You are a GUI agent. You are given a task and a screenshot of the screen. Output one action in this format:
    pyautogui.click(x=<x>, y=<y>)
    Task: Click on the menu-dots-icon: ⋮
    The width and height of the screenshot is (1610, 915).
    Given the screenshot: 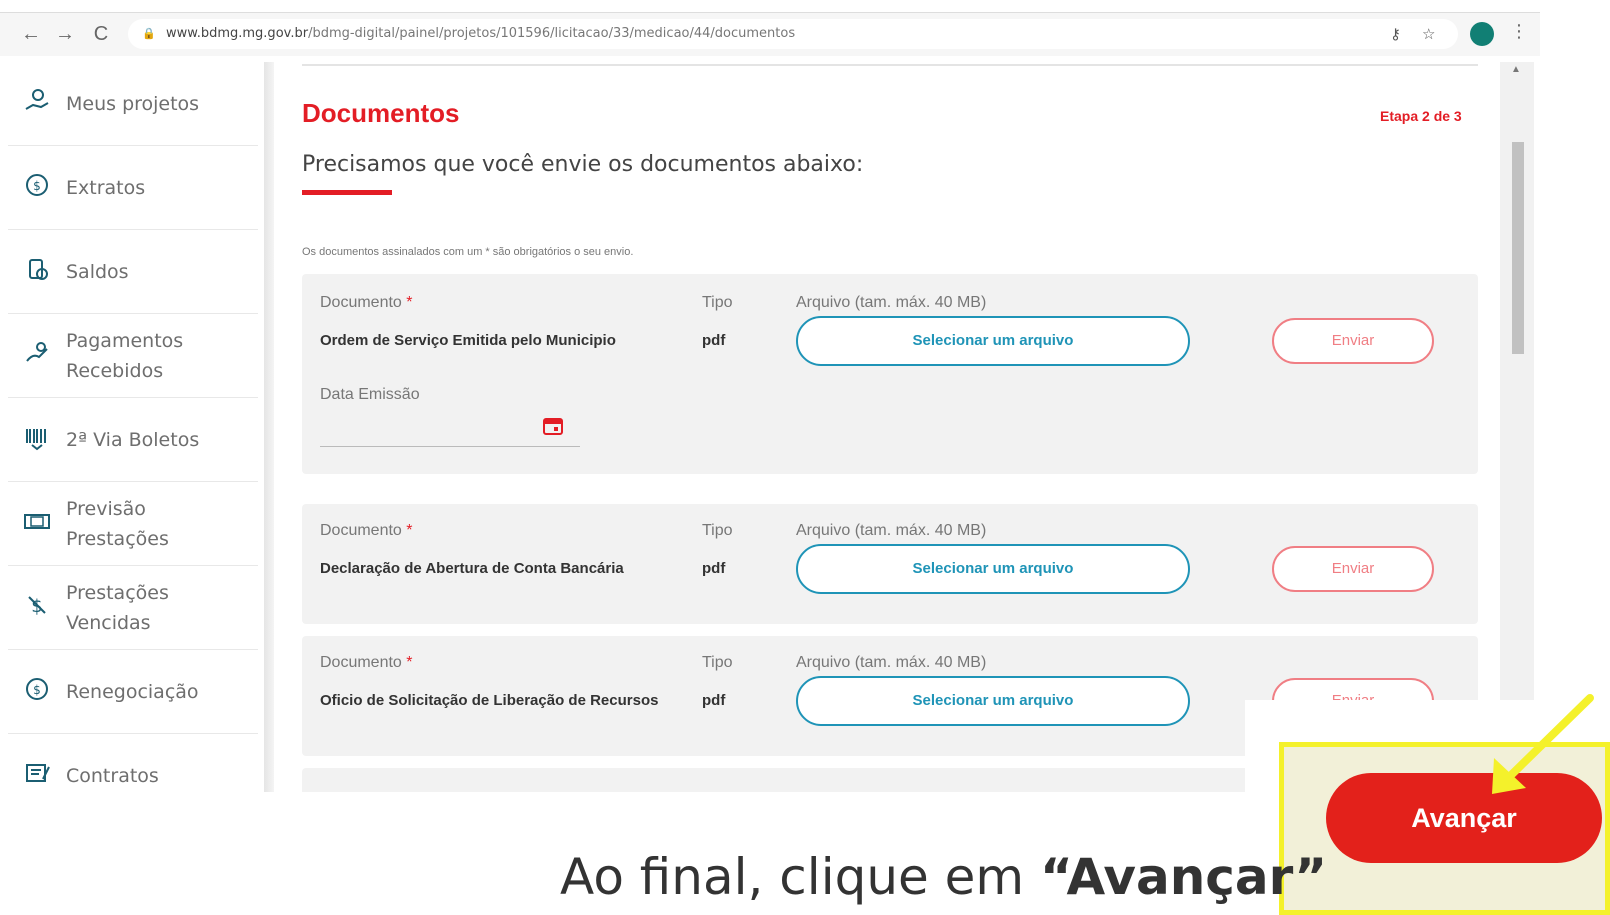 What is the action you would take?
    pyautogui.click(x=1519, y=31)
    